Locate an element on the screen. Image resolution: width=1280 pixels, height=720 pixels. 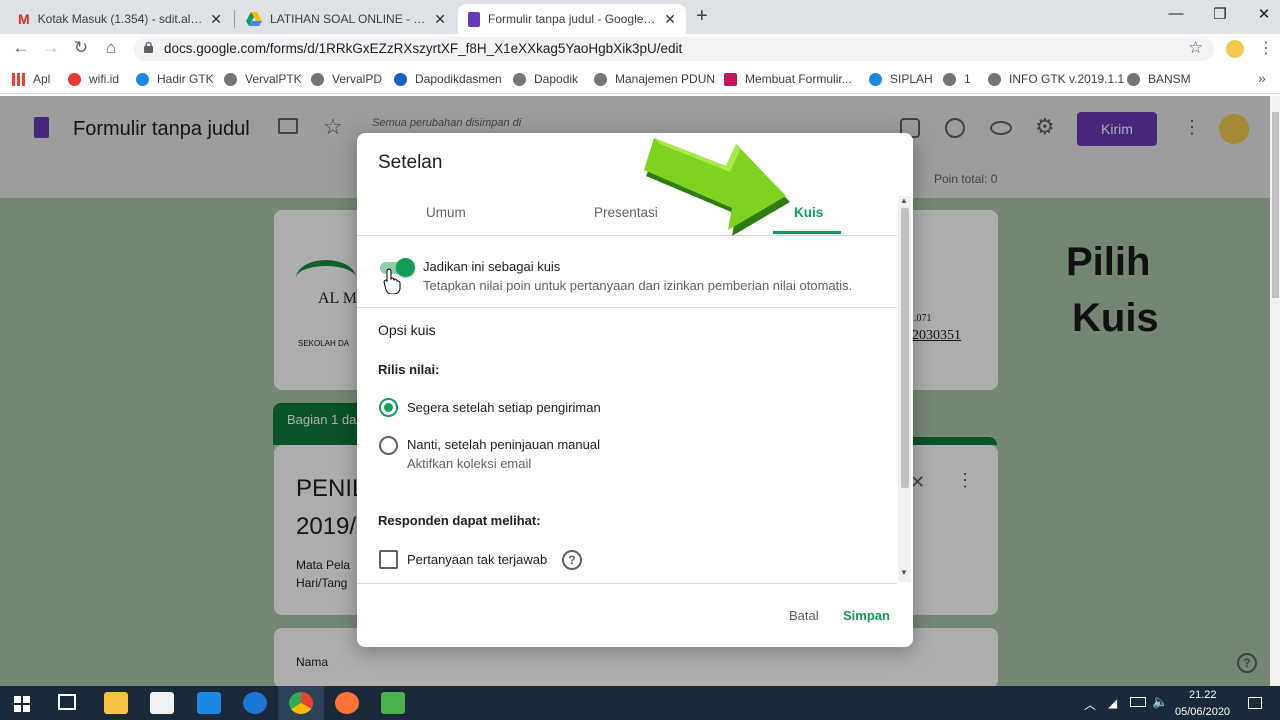
new-tab-button: + is located at coordinates (702, 16).